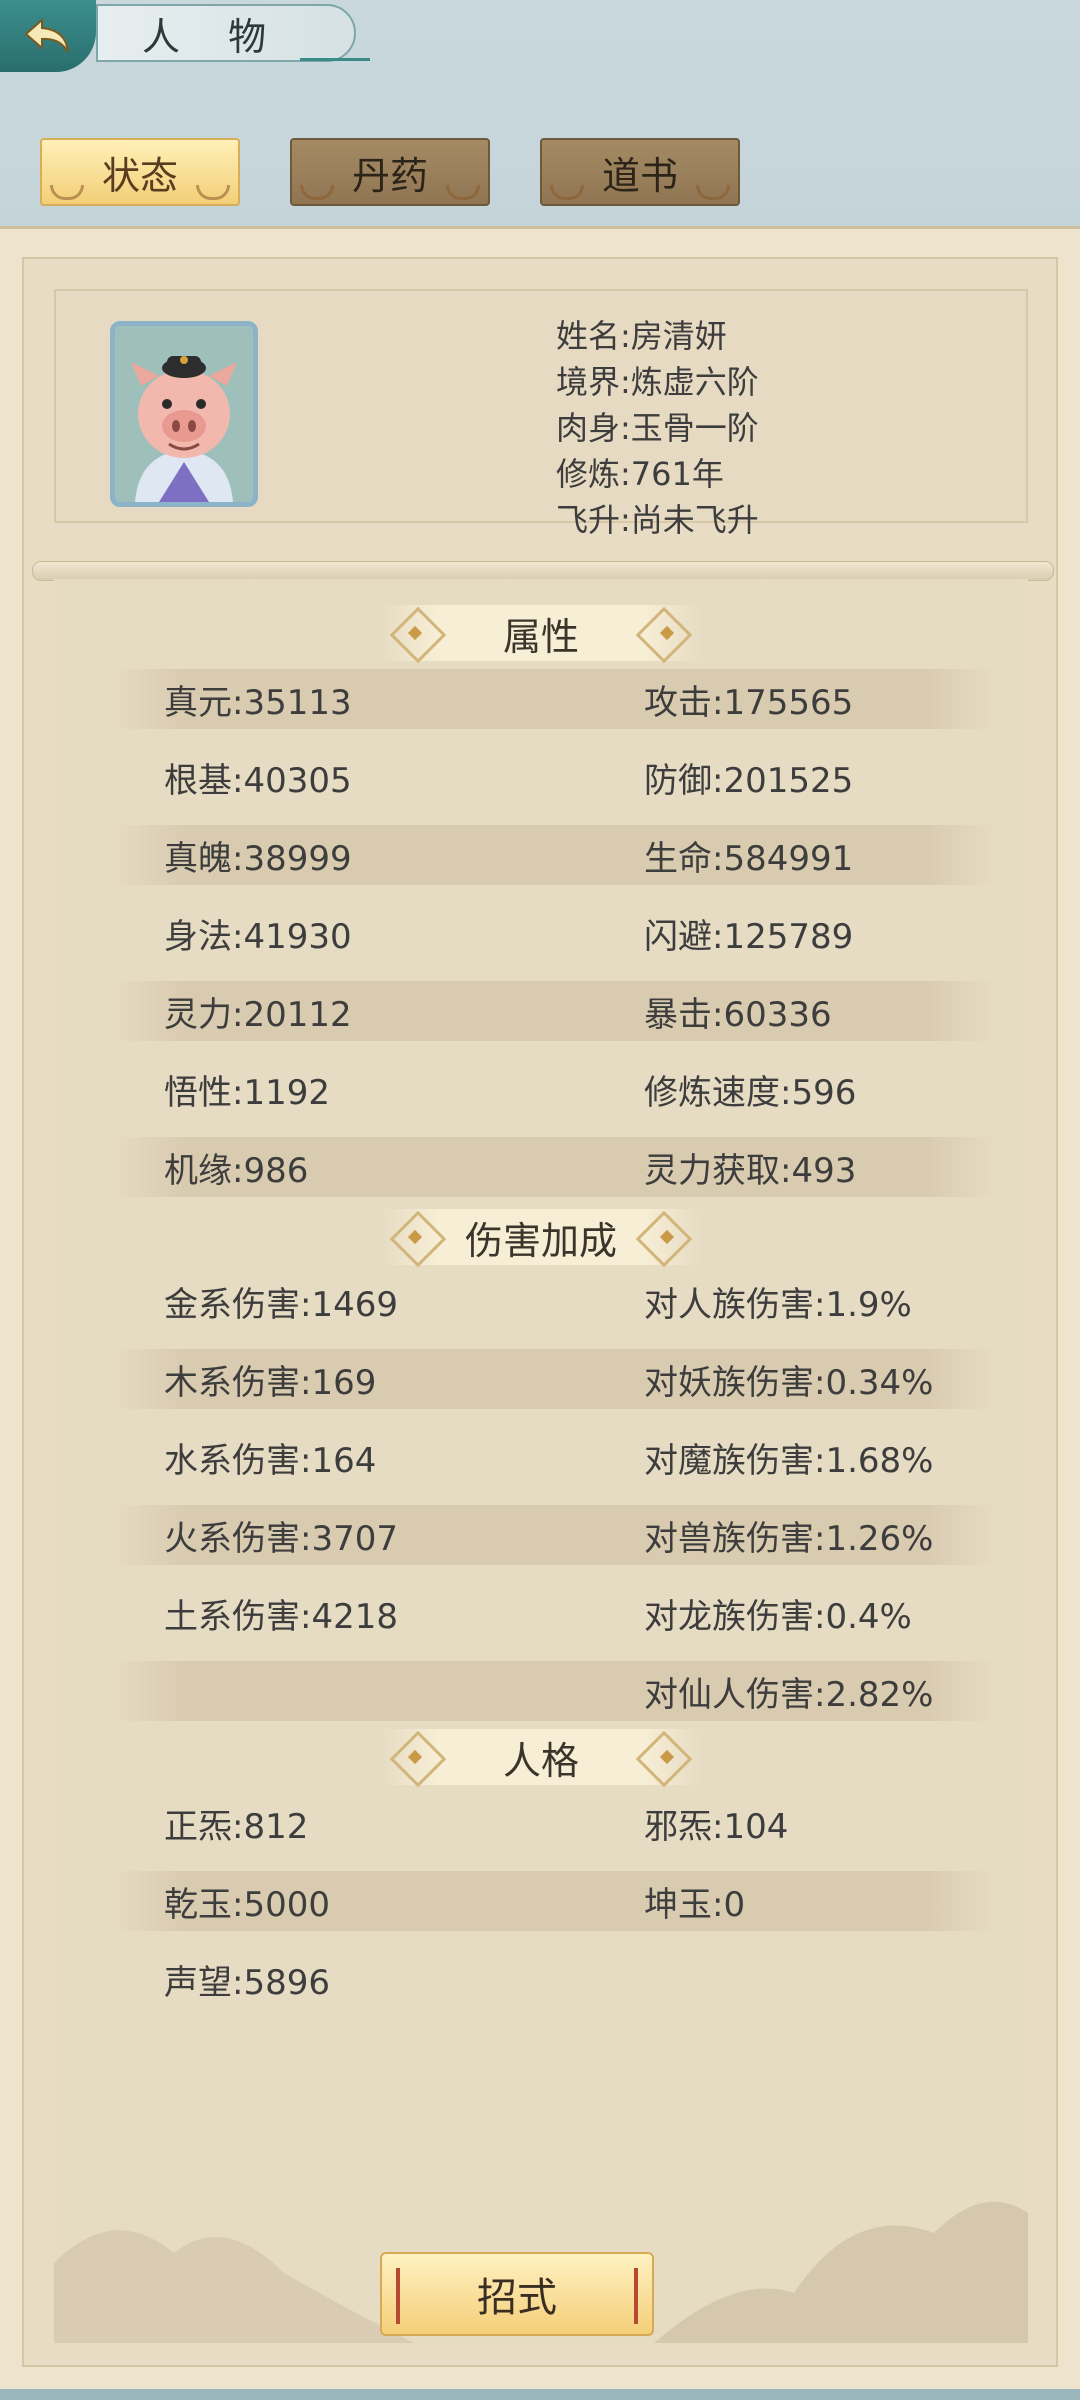  What do you see at coordinates (640, 474) in the screenshot?
I see `profile-cultivation: 修炼:761年` at bounding box center [640, 474].